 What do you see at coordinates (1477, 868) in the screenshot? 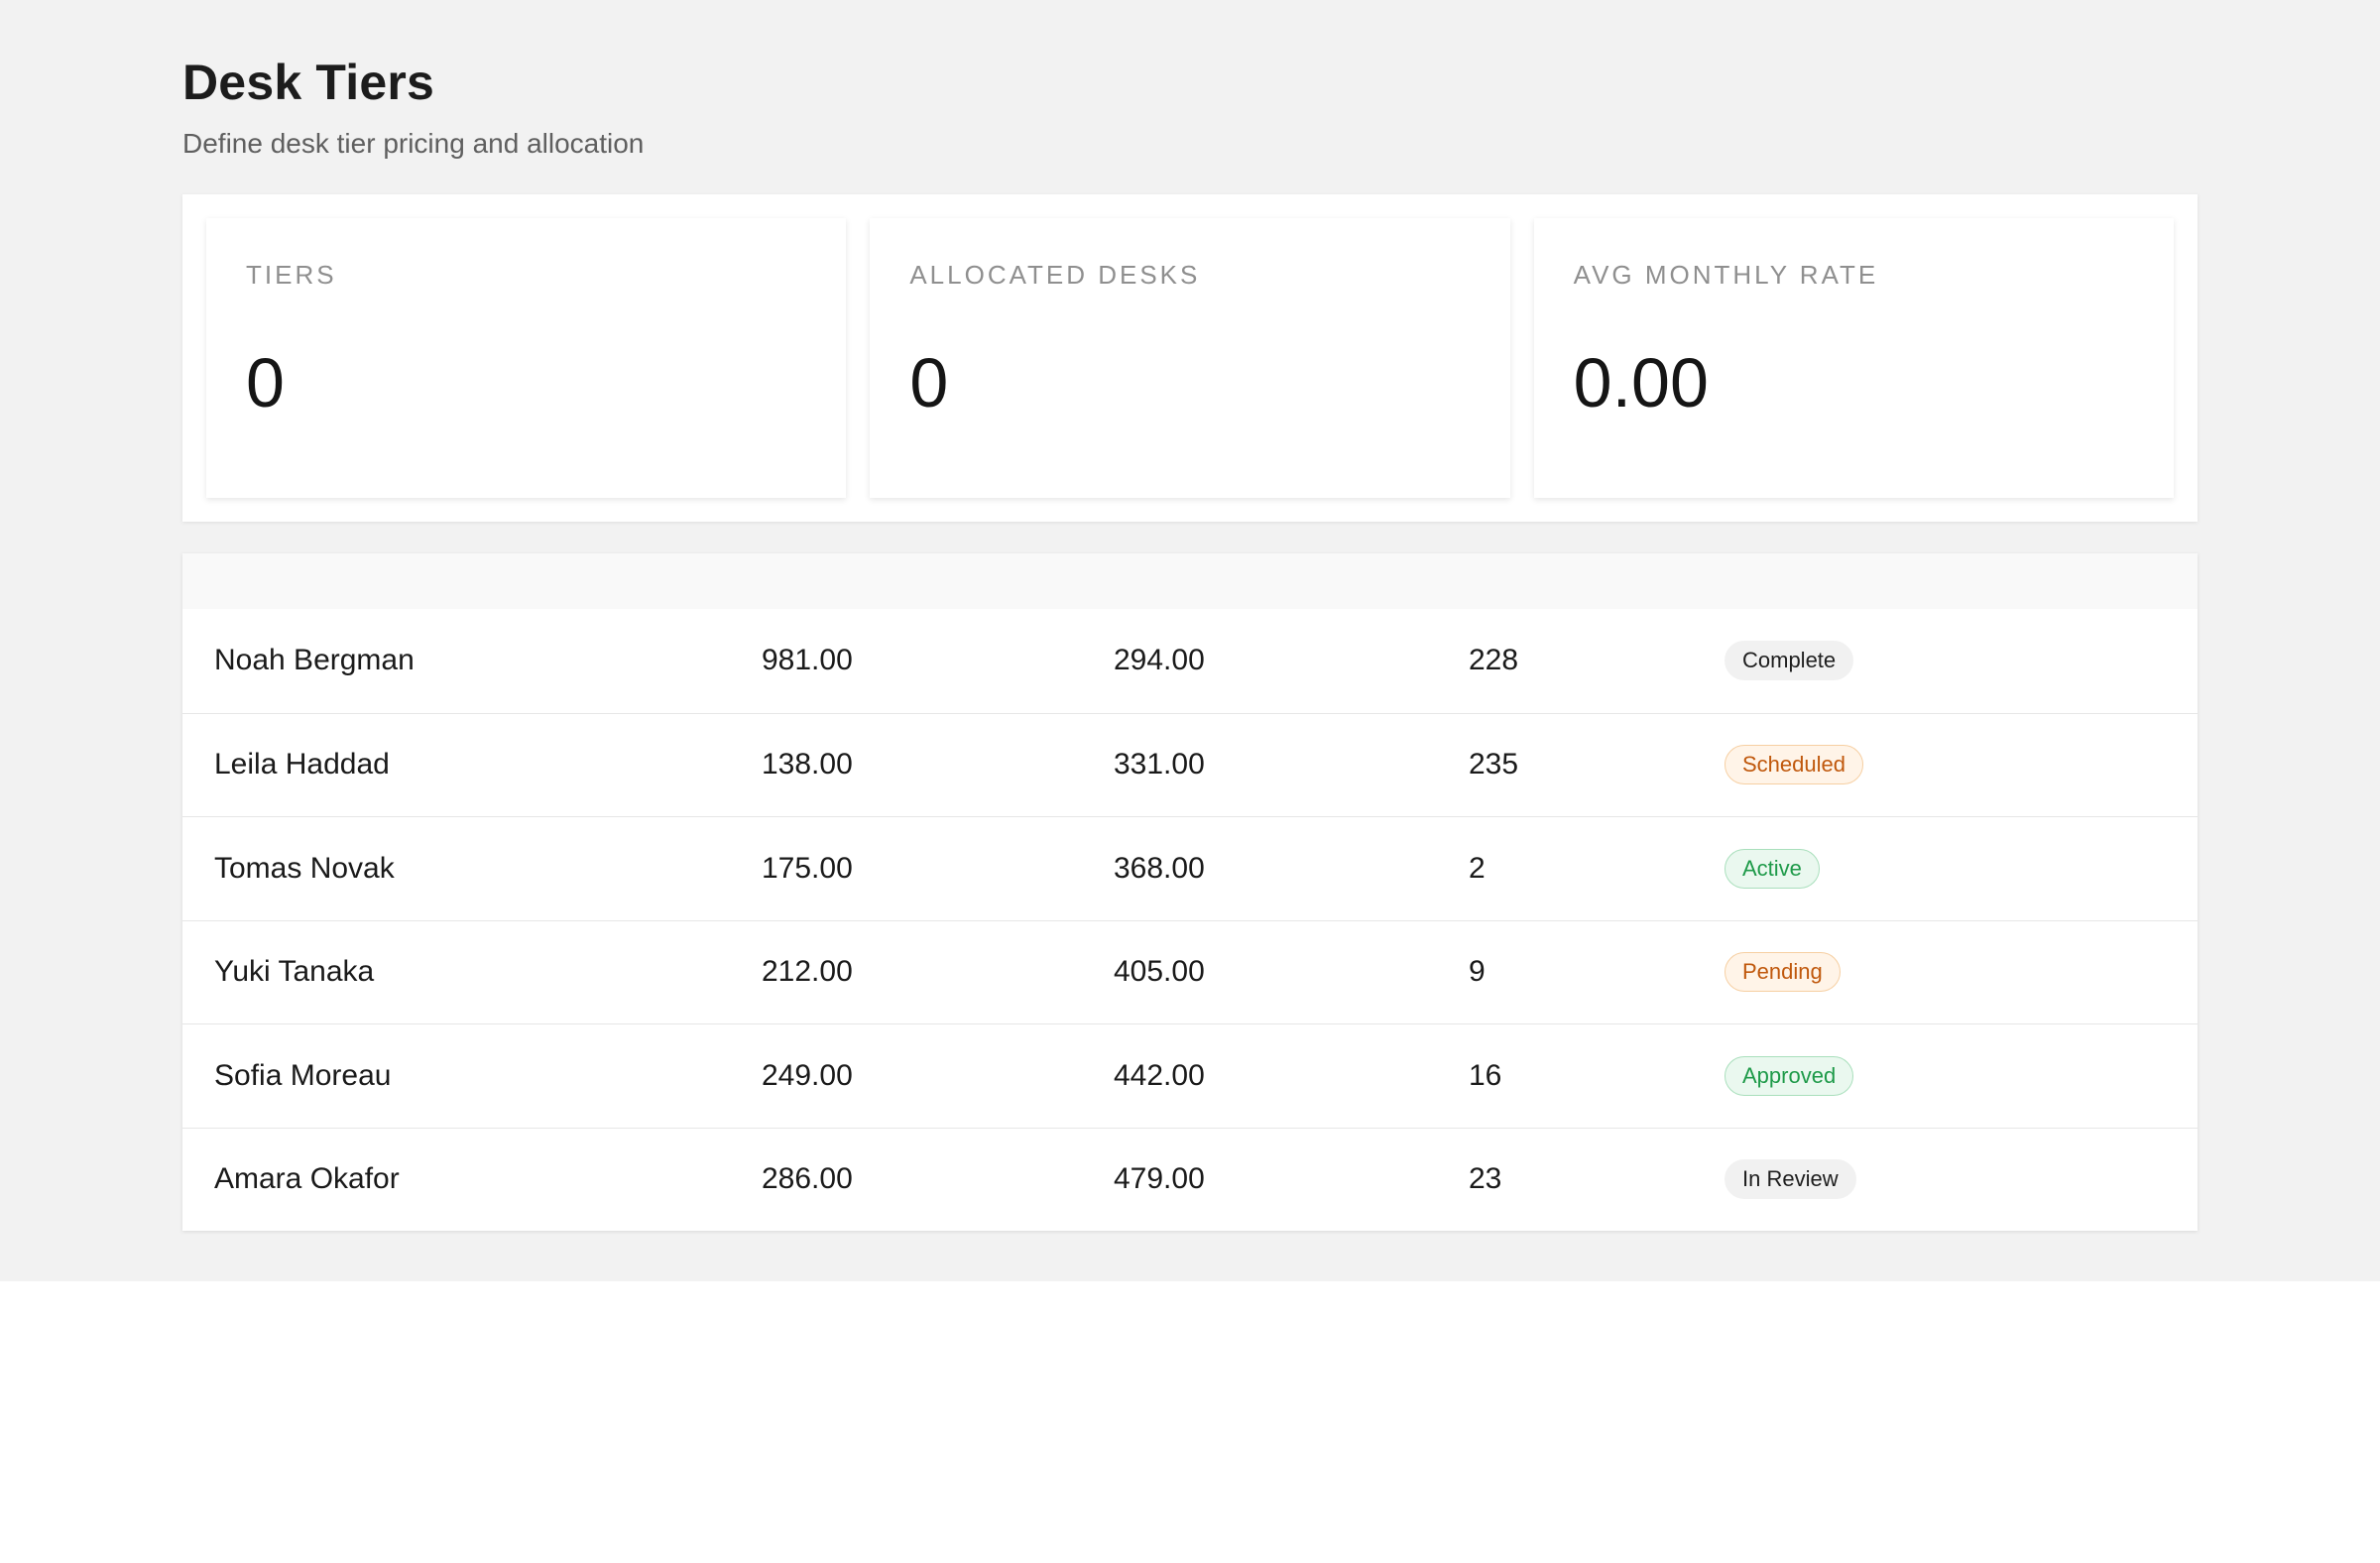
I see `cell-count: 2` at bounding box center [1477, 868].